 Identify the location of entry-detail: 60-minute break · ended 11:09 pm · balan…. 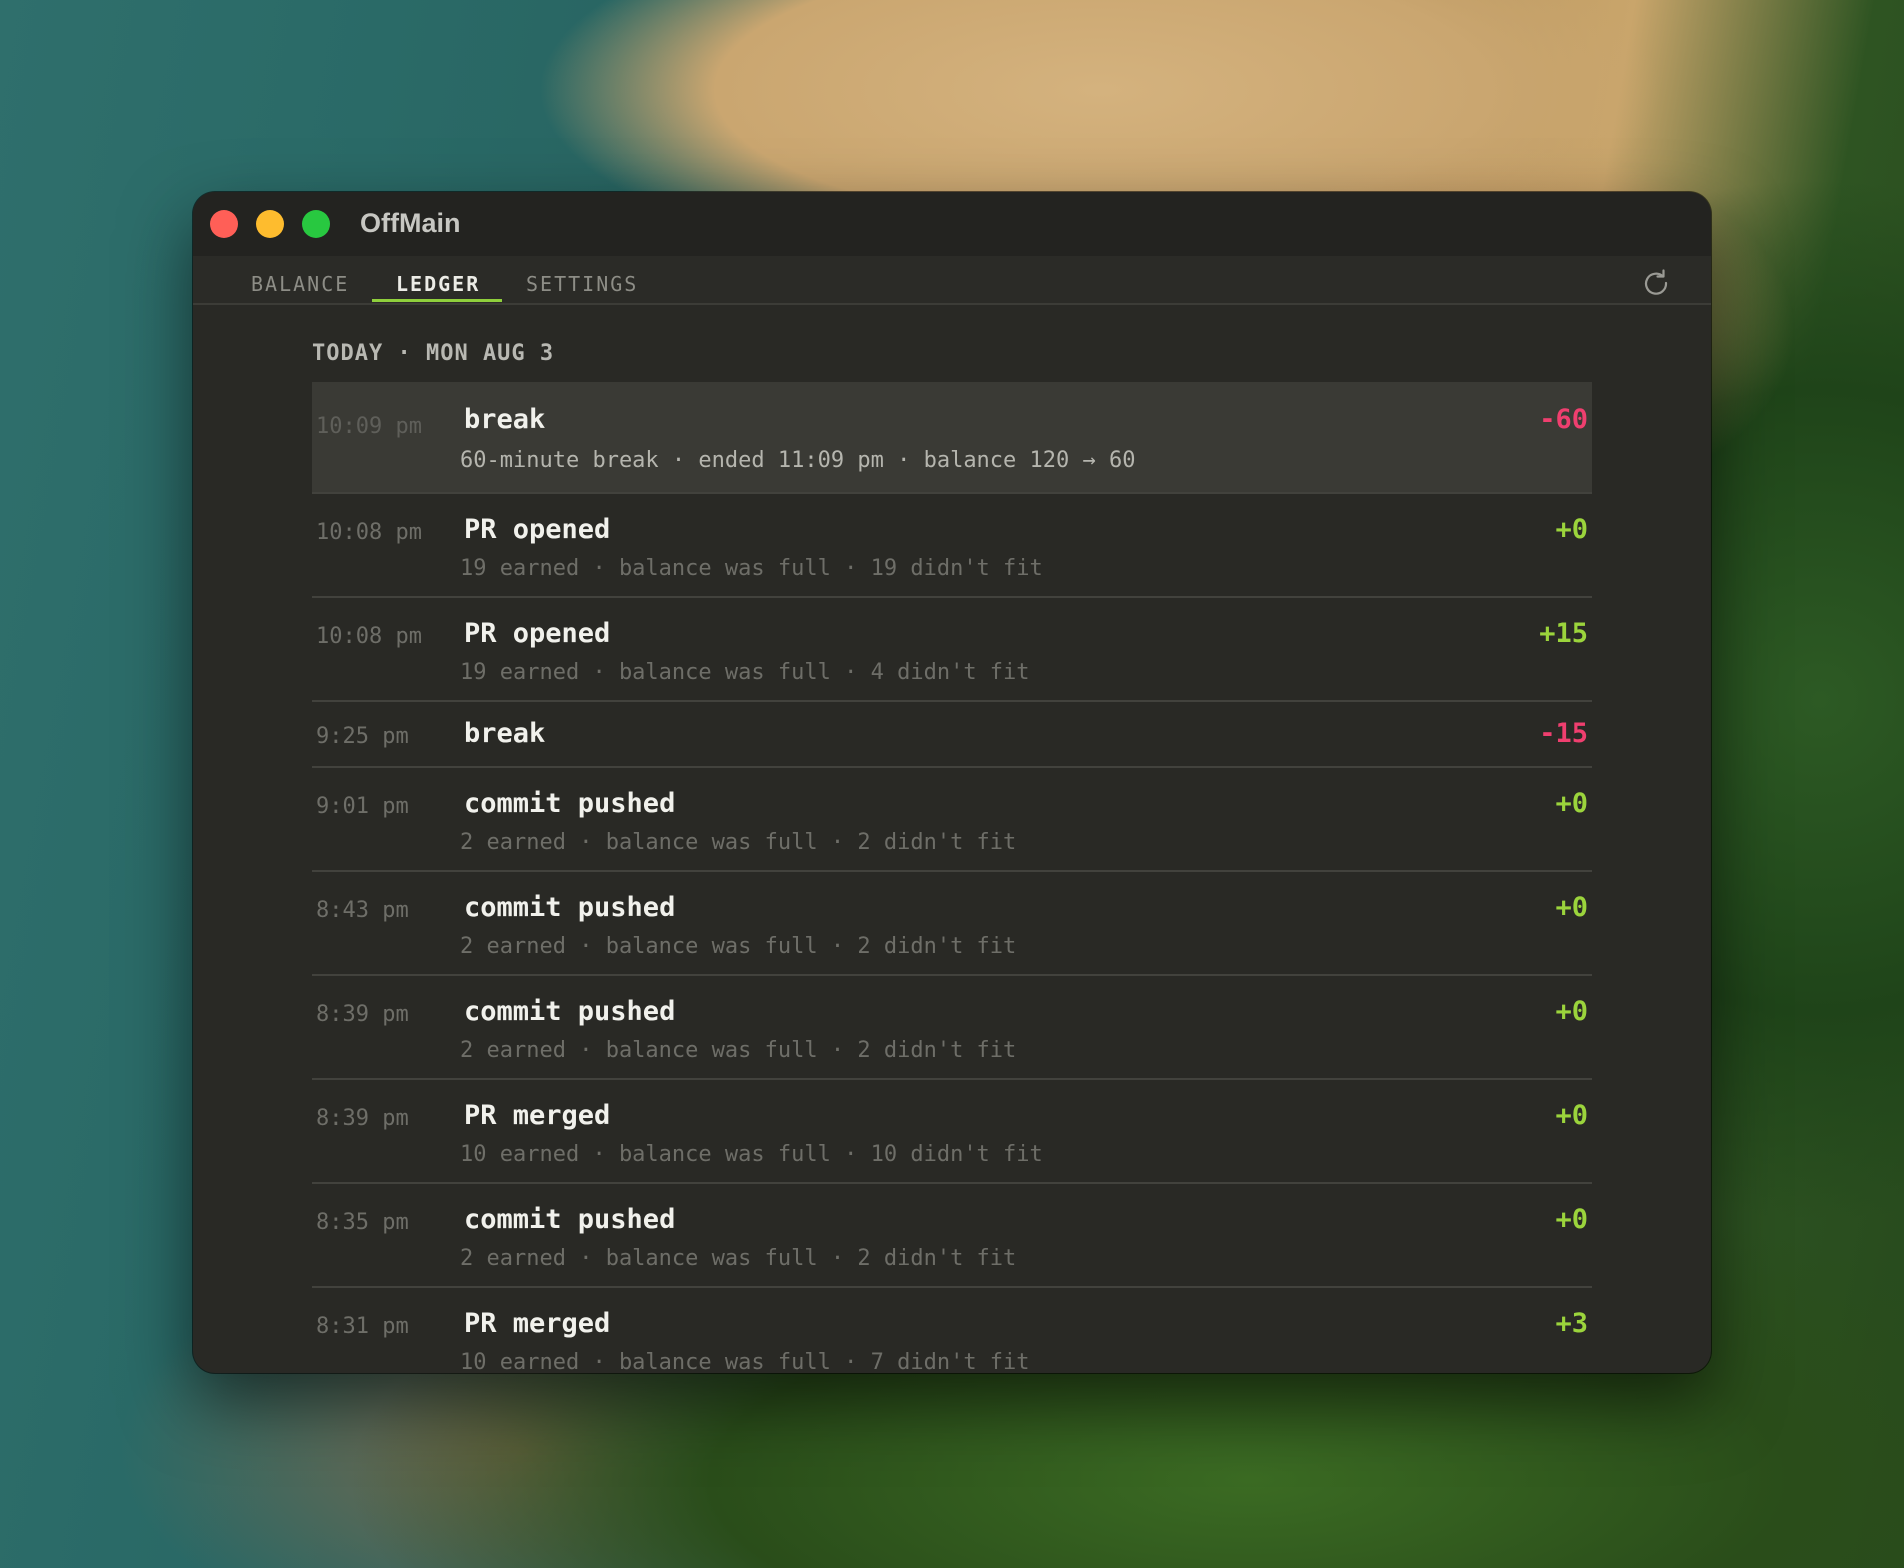
(798, 460).